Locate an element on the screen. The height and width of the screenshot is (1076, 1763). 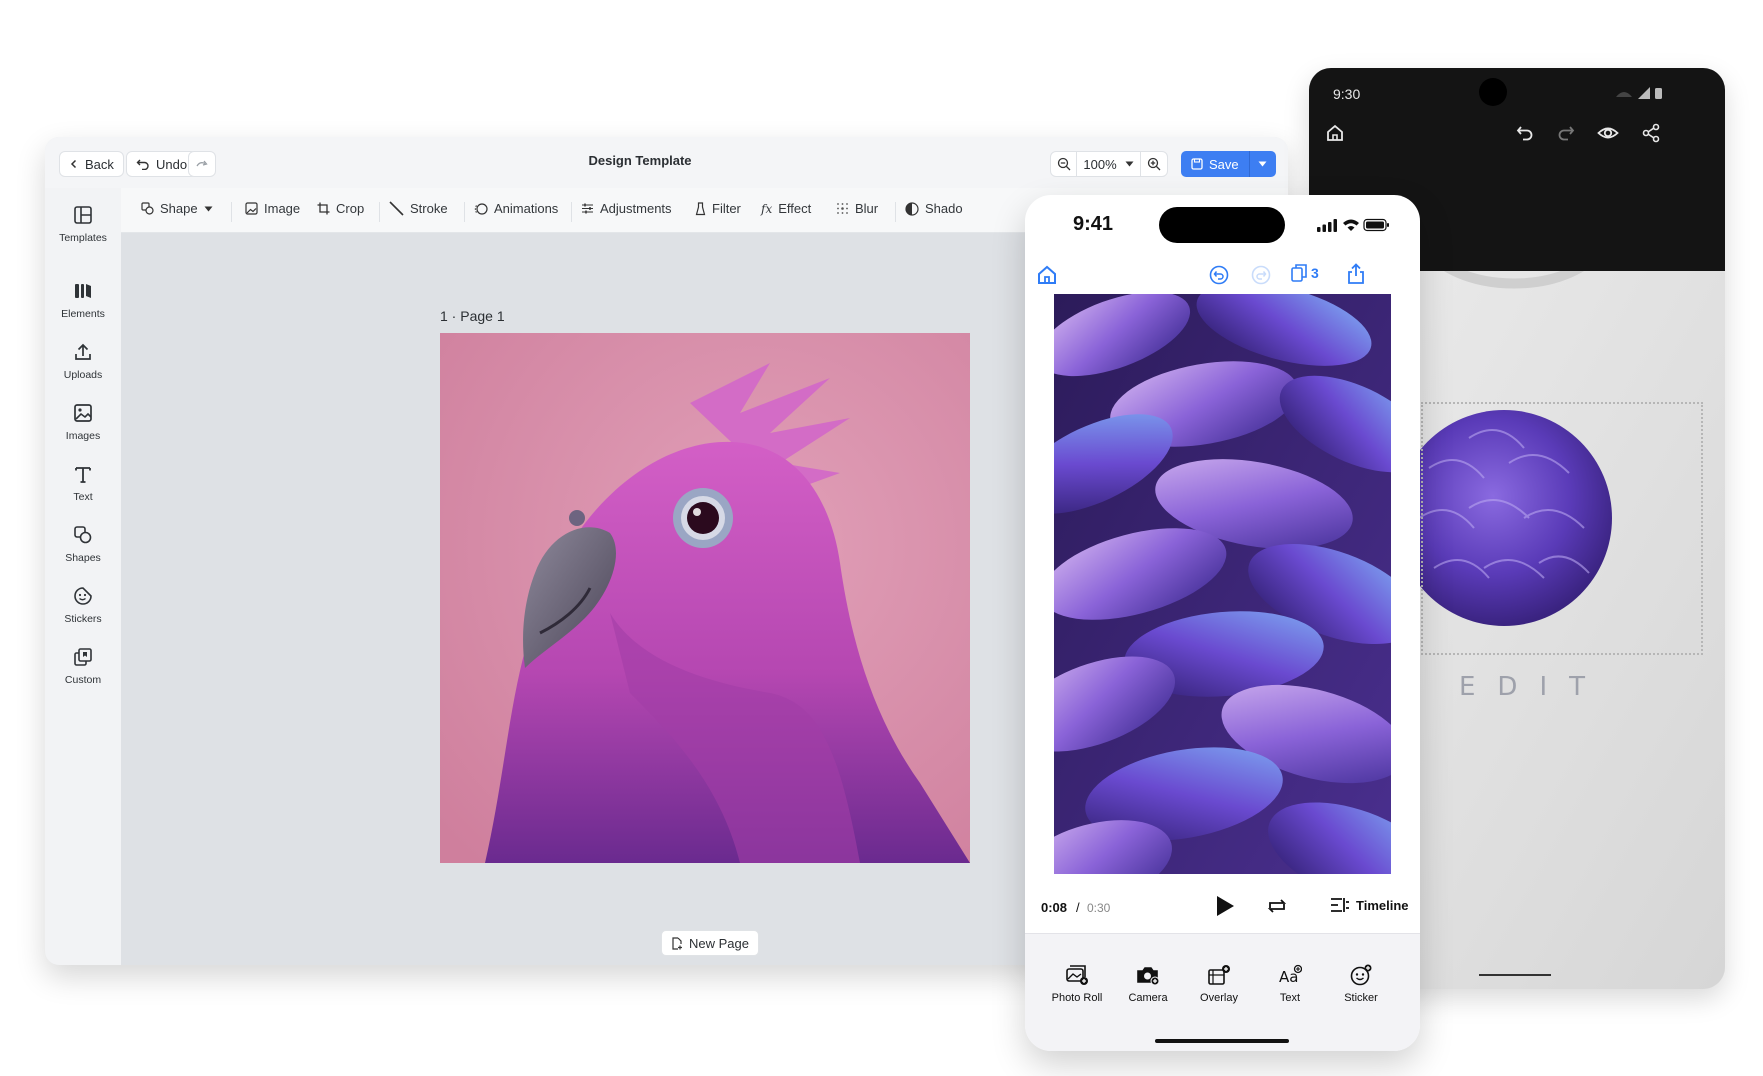
adjustments-tool-label: Adjustments is located at coordinates (636, 208).